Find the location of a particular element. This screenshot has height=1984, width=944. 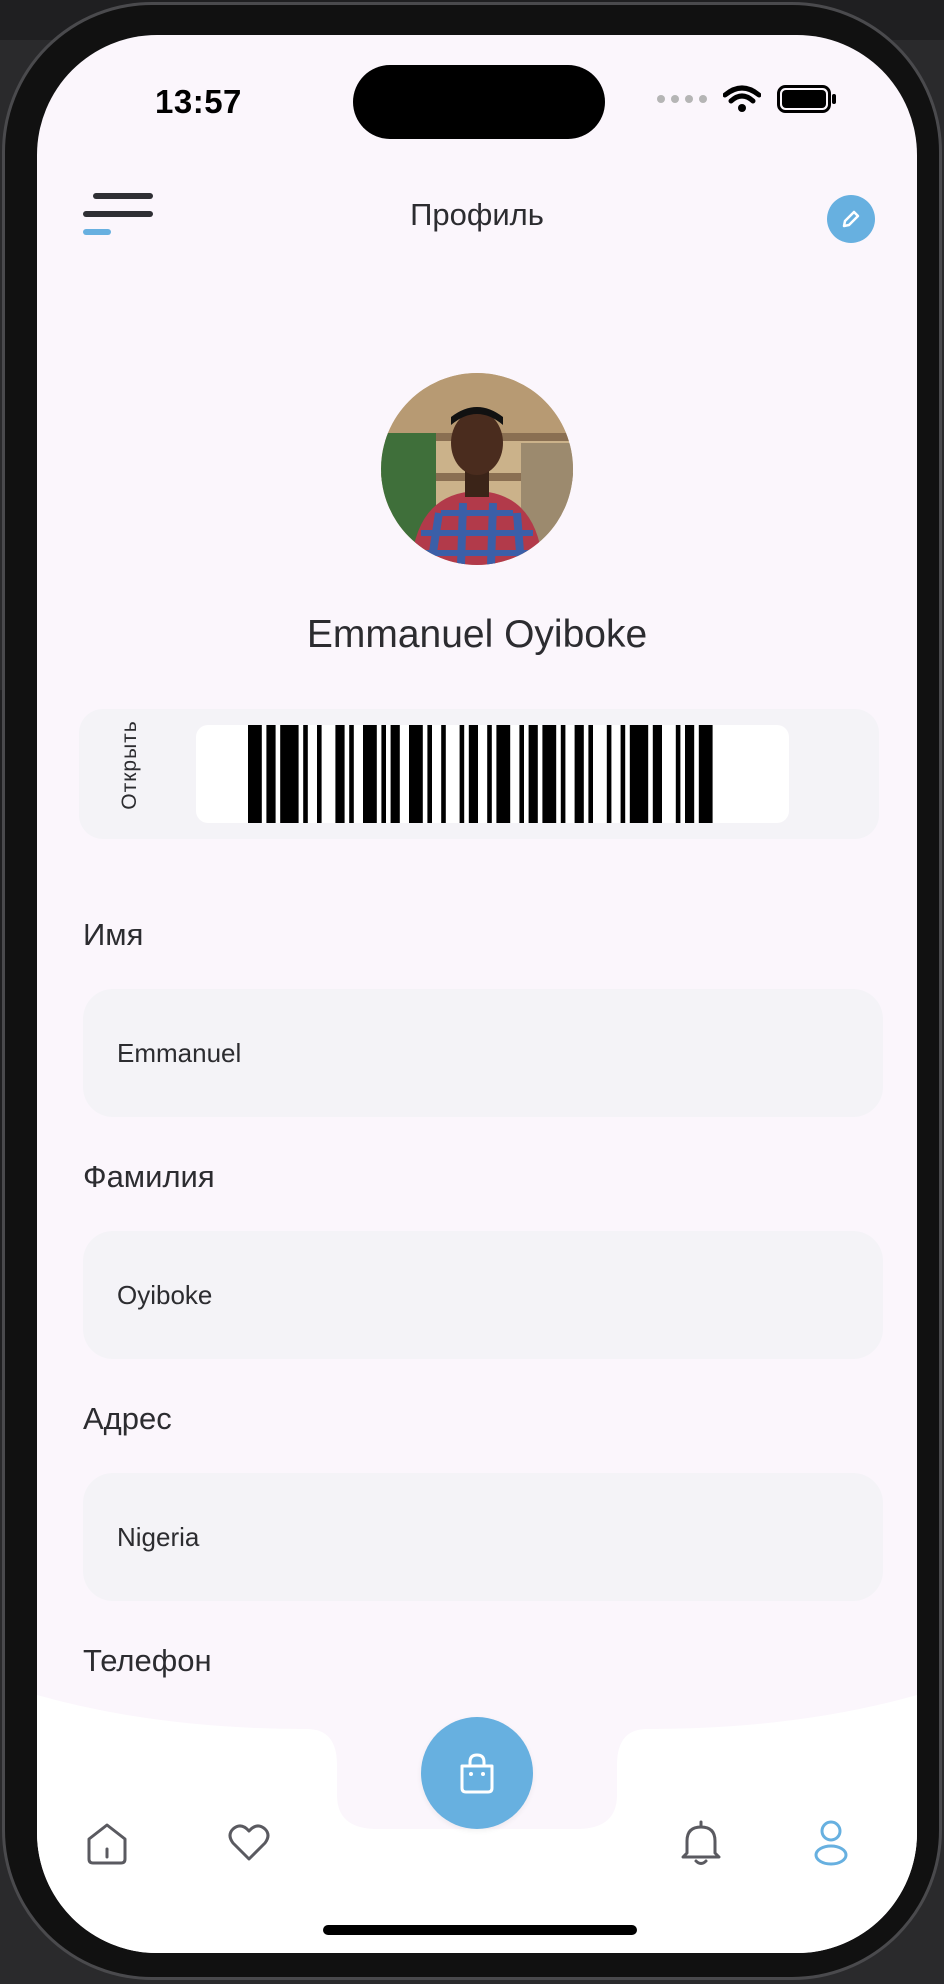

barcode is located at coordinates (492, 774).